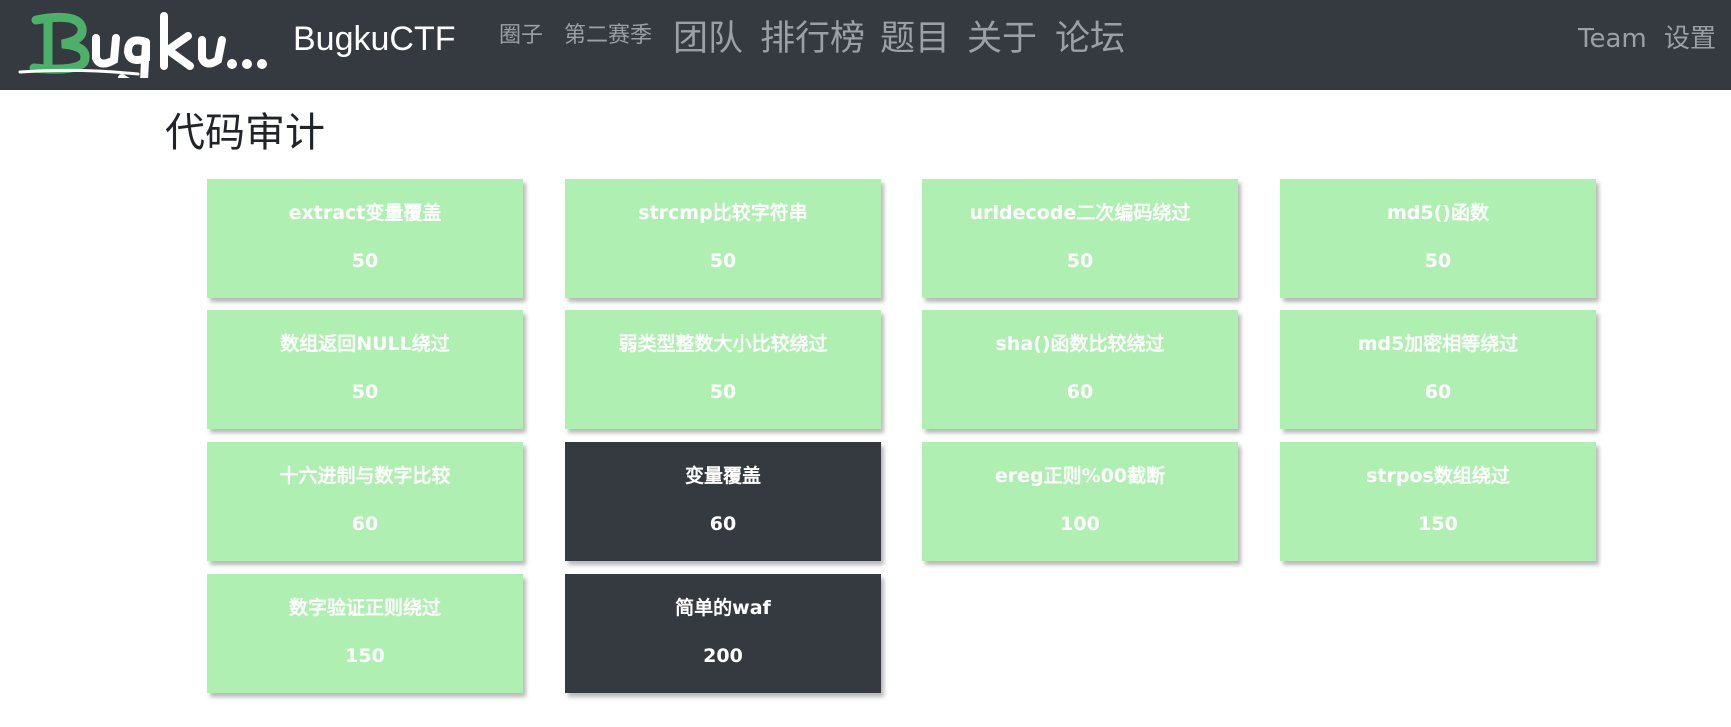 This screenshot has width=1731, height=727. Describe the element at coordinates (1612, 39) in the screenshot. I see `nav-link-team: Team` at that location.